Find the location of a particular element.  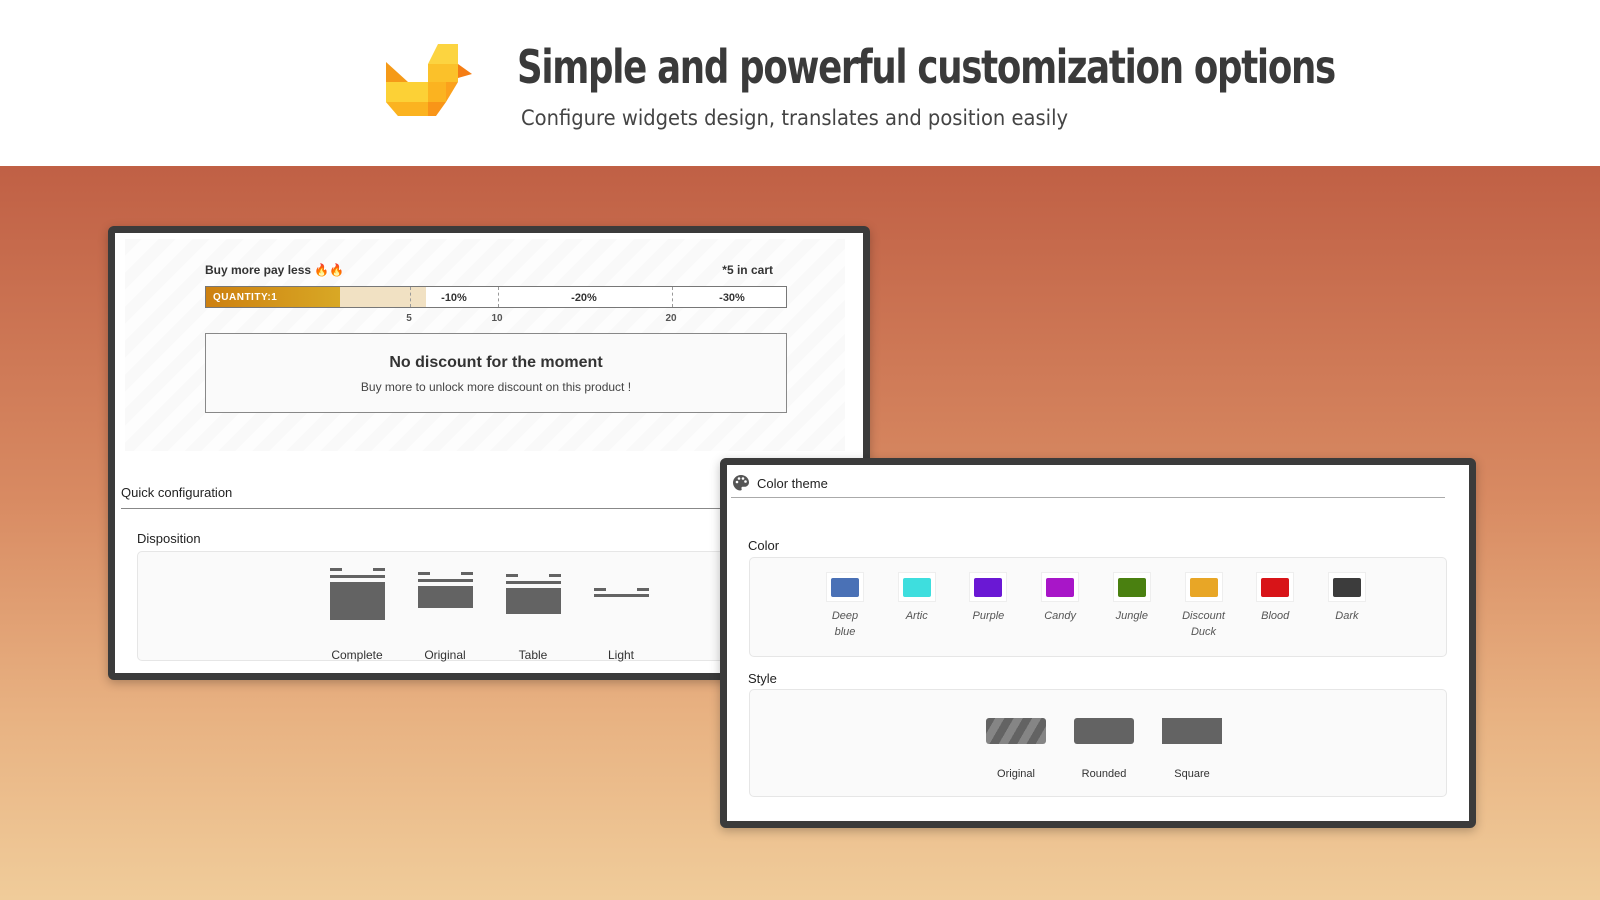

palette-icon is located at coordinates (741, 483).